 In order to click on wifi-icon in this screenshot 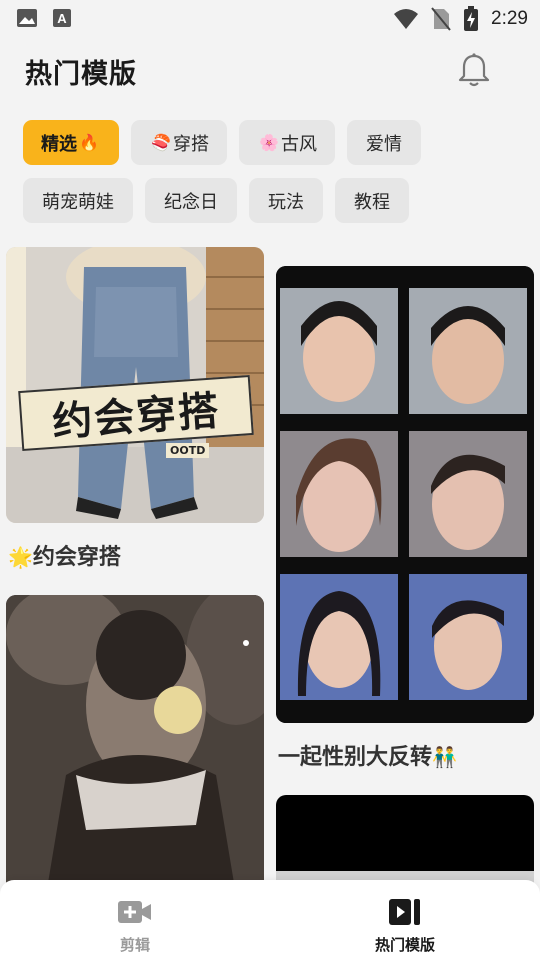, I will do `click(406, 19)`.